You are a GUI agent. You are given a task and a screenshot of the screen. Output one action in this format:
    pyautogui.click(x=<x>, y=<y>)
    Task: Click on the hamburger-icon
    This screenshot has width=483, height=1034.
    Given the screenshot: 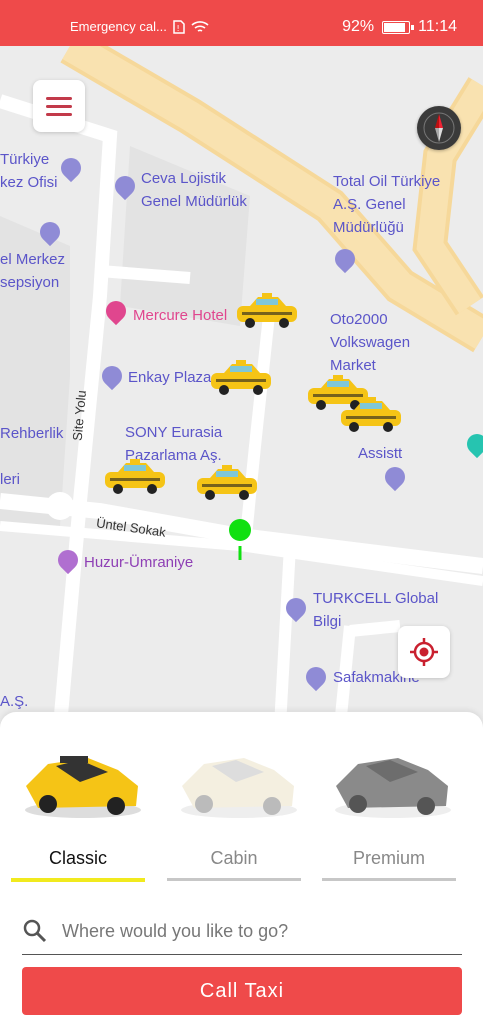 What is the action you would take?
    pyautogui.click(x=59, y=98)
    